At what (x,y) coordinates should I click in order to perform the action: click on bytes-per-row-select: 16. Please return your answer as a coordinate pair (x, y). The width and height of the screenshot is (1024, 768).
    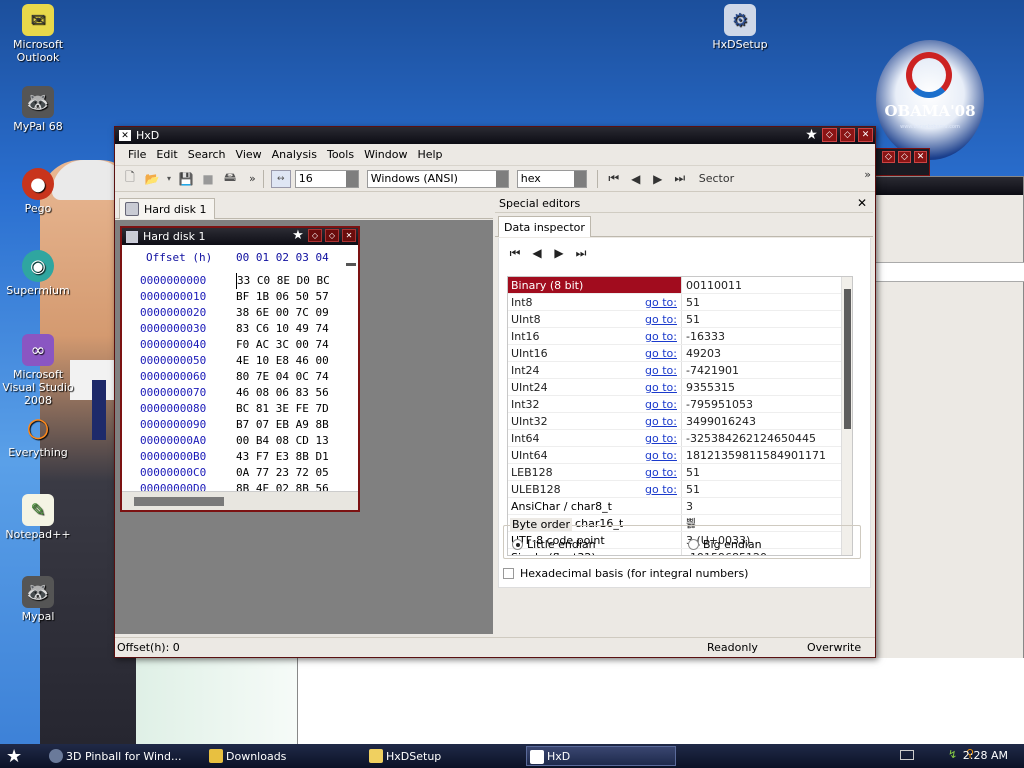
    Looking at the image, I should click on (326, 178).